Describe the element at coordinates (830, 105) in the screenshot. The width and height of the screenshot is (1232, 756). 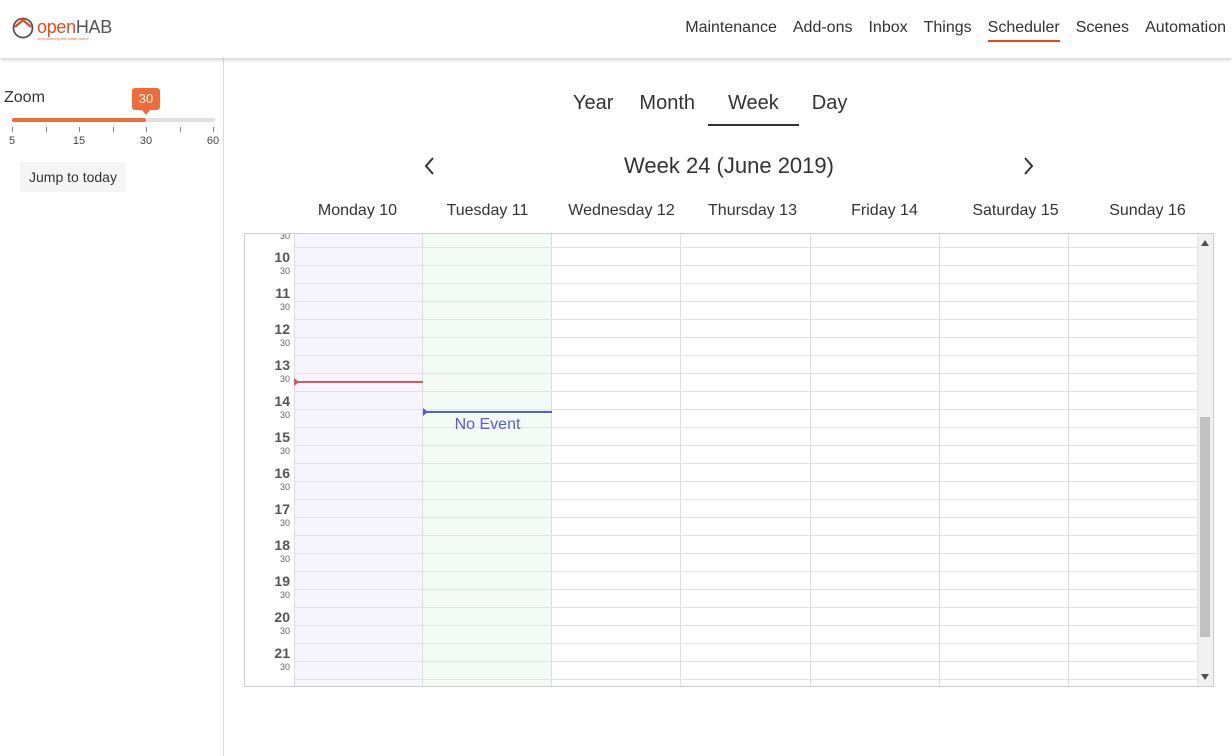
I see `tab-day: Day` at that location.